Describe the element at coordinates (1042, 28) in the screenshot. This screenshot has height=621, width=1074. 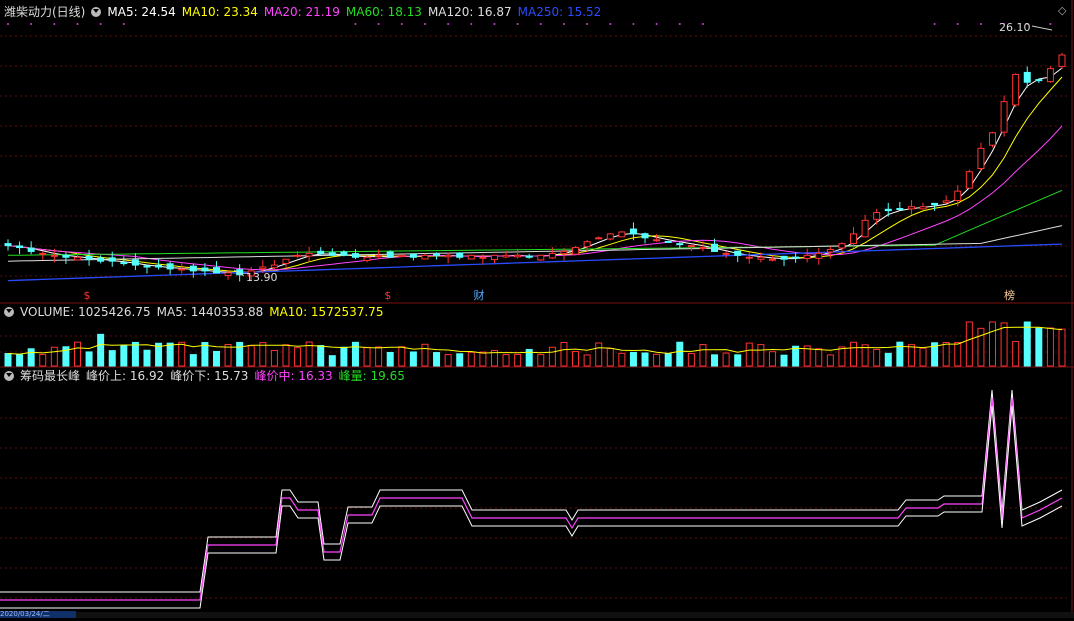
I see `high-pointer` at that location.